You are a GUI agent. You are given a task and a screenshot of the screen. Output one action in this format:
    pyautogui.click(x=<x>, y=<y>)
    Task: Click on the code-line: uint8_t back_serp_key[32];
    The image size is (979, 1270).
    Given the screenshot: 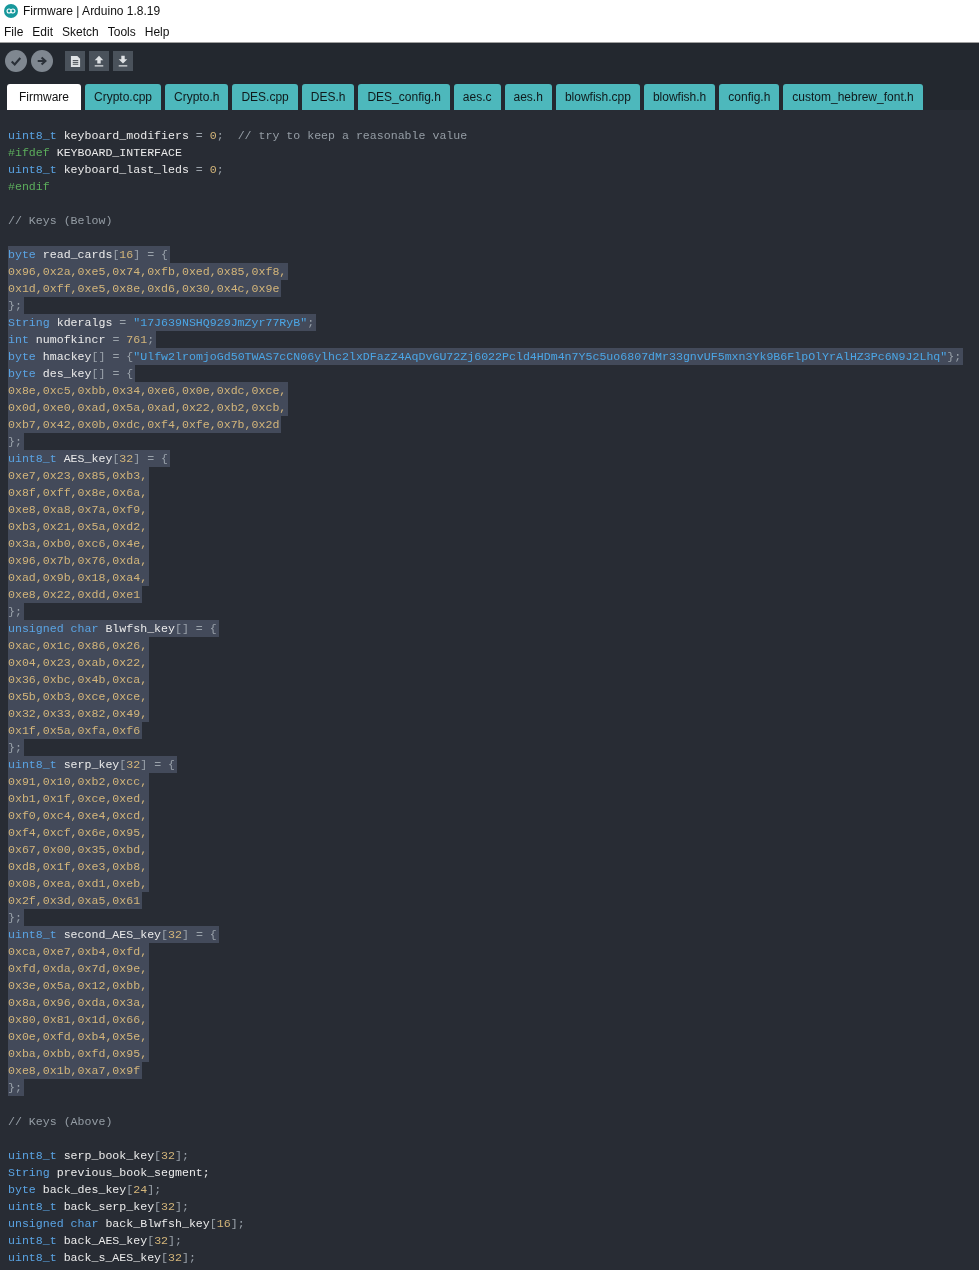 What is the action you would take?
    pyautogui.click(x=99, y=1207)
    